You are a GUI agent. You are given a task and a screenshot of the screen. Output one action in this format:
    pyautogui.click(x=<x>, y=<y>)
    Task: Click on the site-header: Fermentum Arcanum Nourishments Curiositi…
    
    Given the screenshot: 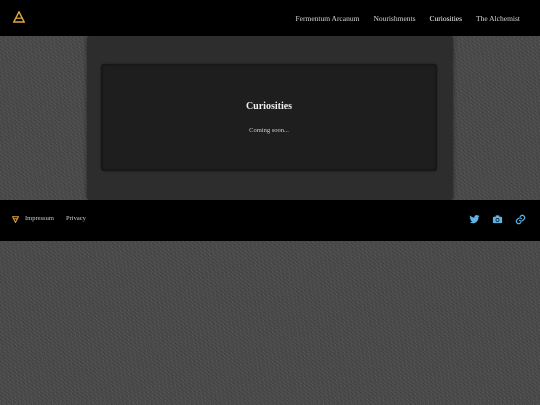 What is the action you would take?
    pyautogui.click(x=270, y=18)
    